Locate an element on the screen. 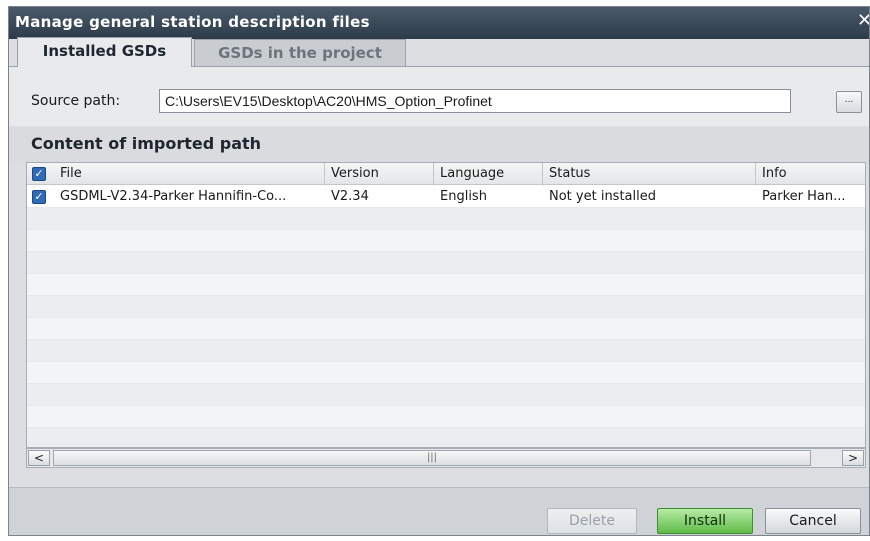 The width and height of the screenshot is (870, 541). delete-button: Delete is located at coordinates (592, 521).